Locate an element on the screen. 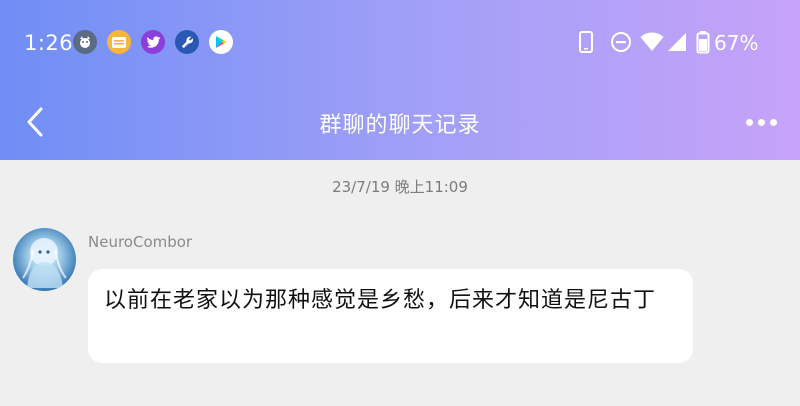  folder-app-icon is located at coordinates (119, 42).